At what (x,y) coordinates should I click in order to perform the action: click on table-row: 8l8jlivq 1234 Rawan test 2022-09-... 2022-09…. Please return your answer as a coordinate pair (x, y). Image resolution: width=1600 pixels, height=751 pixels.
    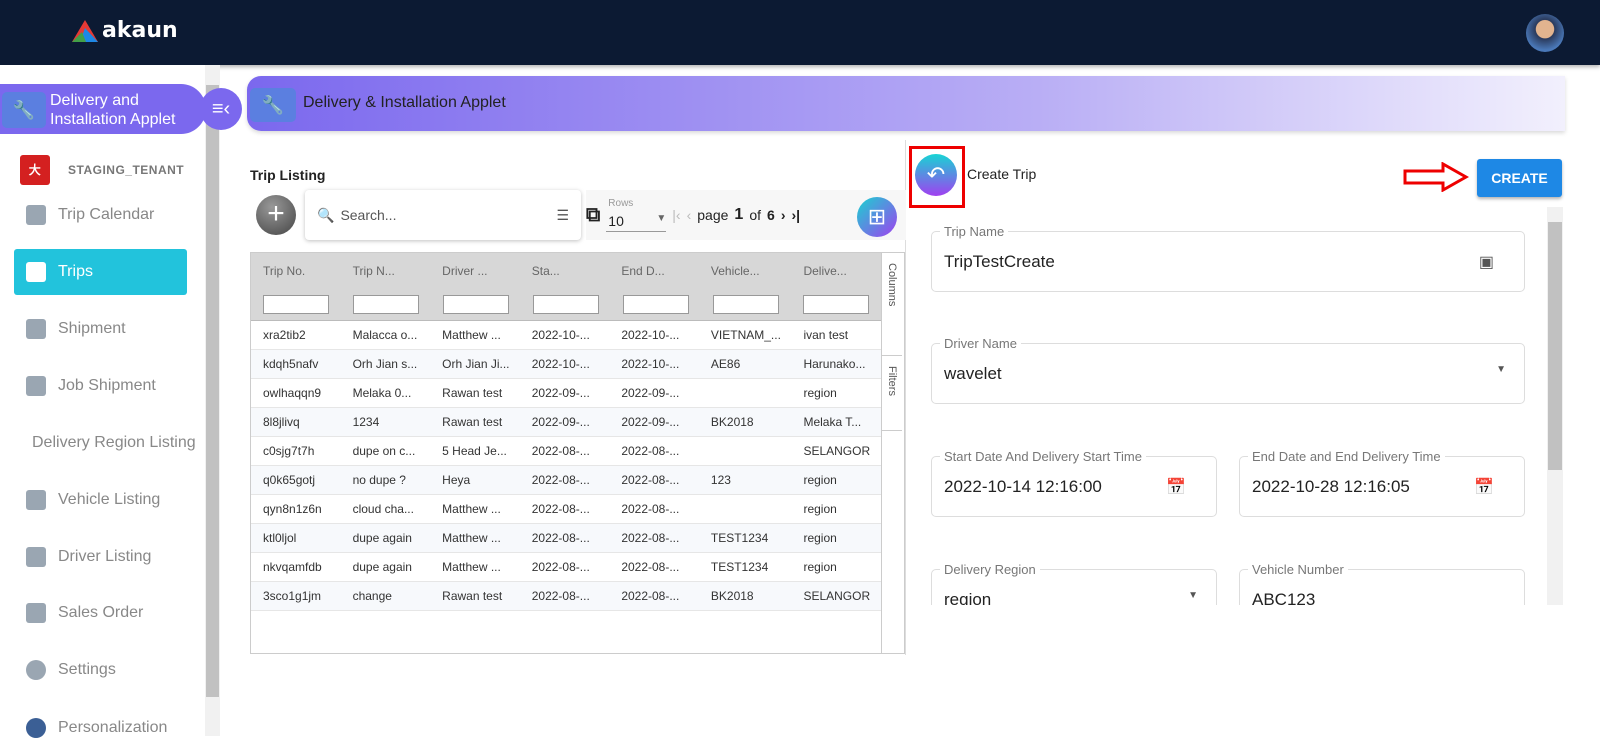
    Looking at the image, I should click on (566, 422).